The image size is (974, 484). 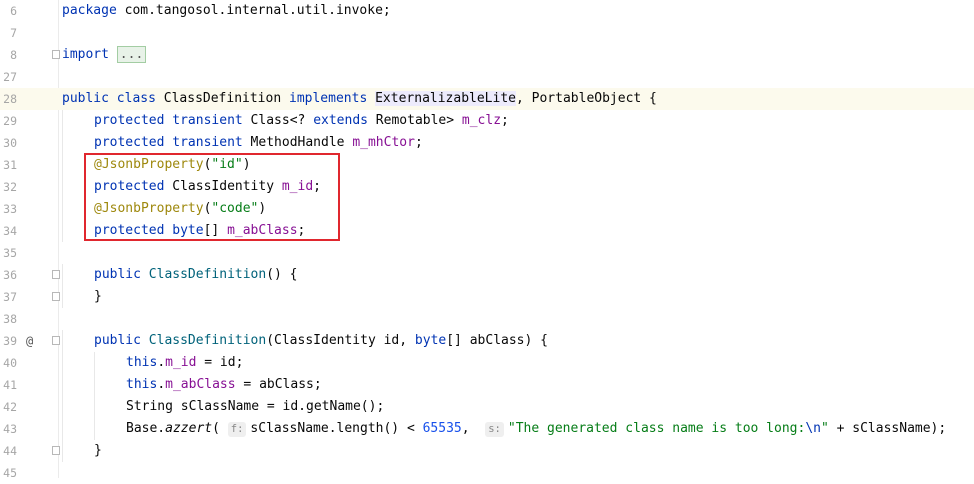 What do you see at coordinates (8, 231) in the screenshot?
I see `line-number: 34` at bounding box center [8, 231].